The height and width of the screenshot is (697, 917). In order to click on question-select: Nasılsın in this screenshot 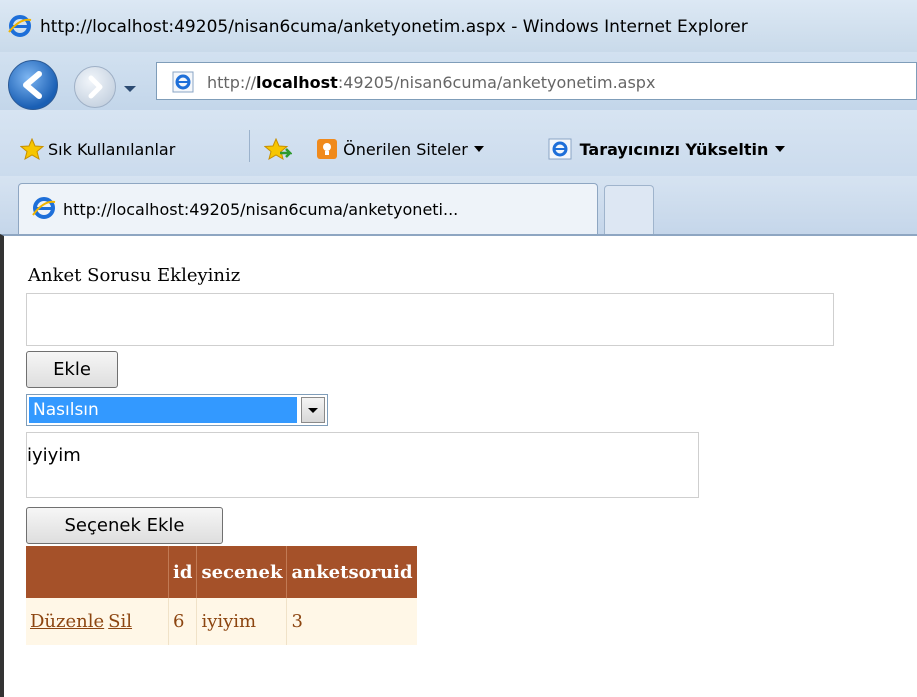, I will do `click(177, 410)`.